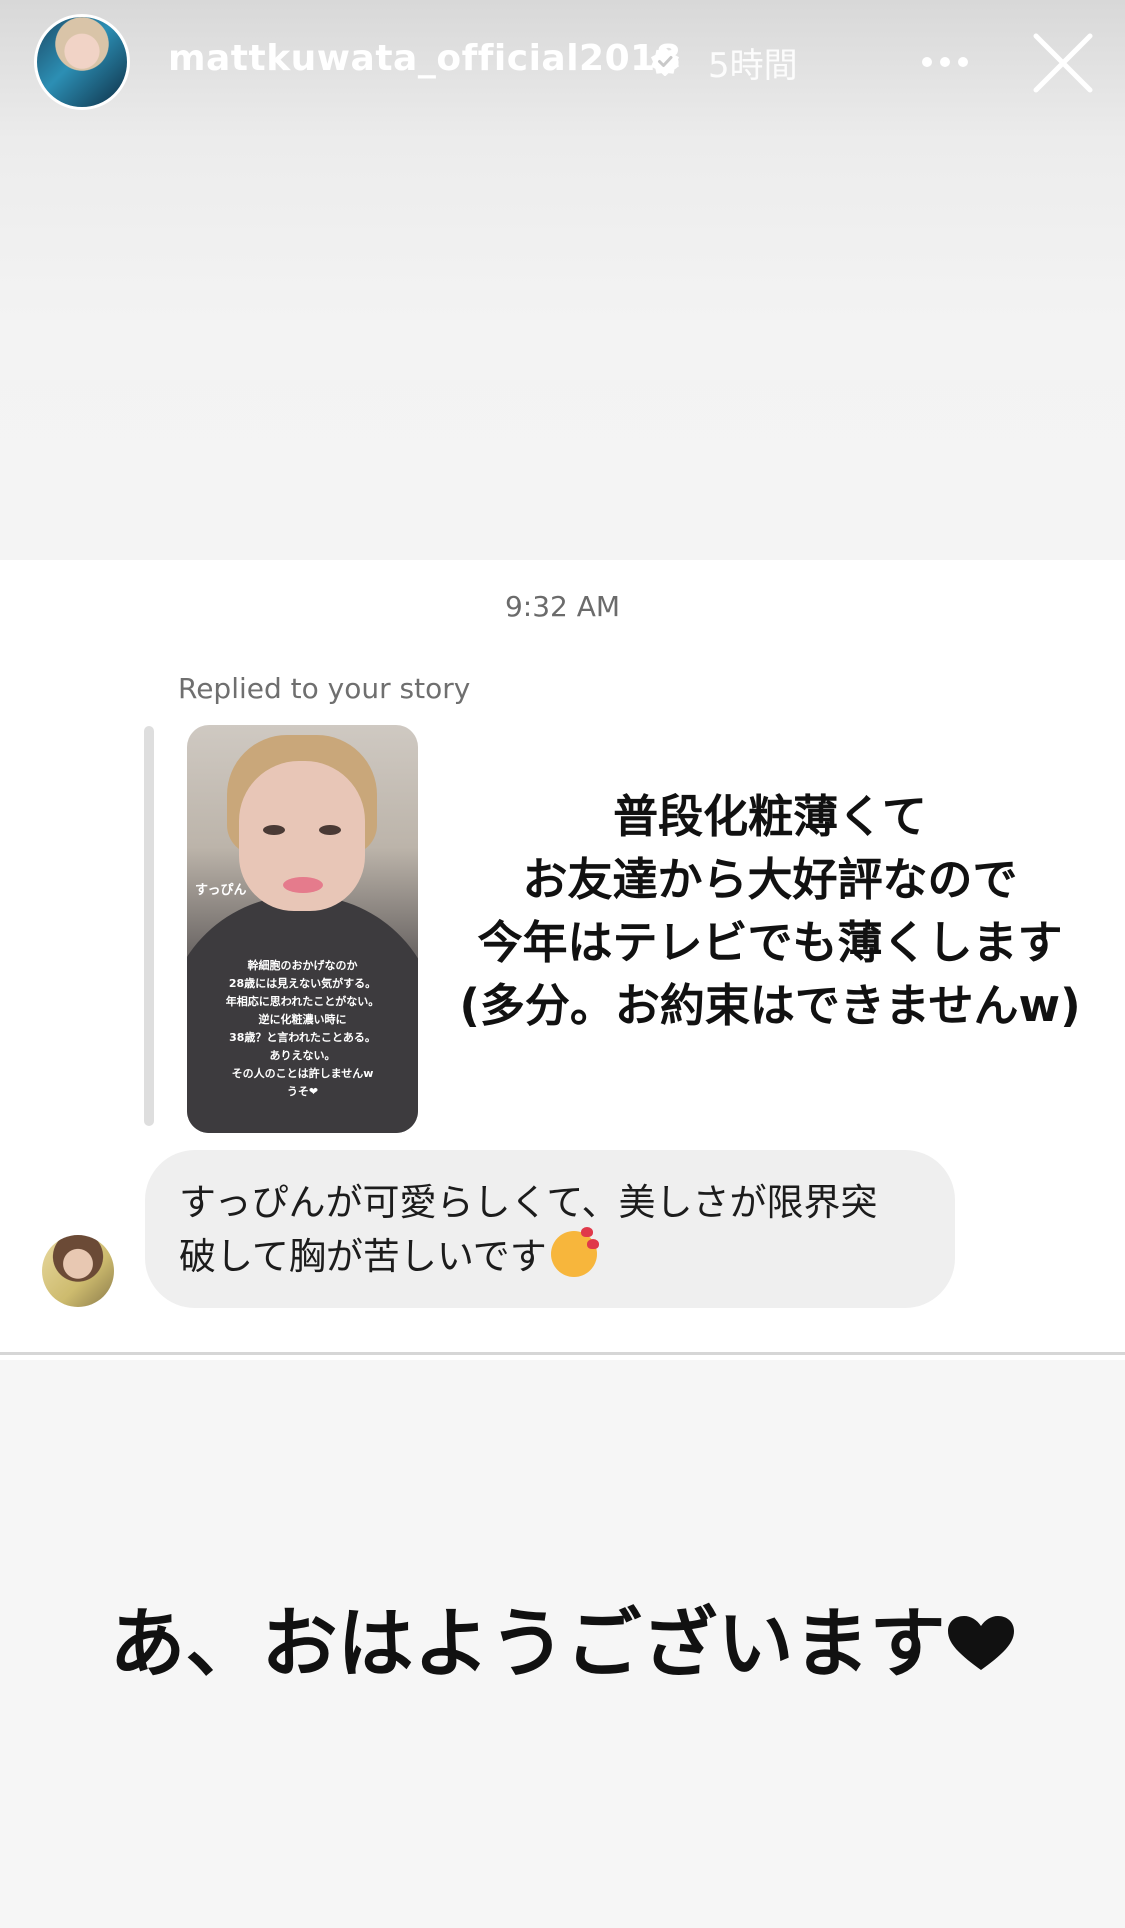 This screenshot has width=1125, height=1928. Describe the element at coordinates (945, 62) in the screenshot. I see `more-icon` at that location.